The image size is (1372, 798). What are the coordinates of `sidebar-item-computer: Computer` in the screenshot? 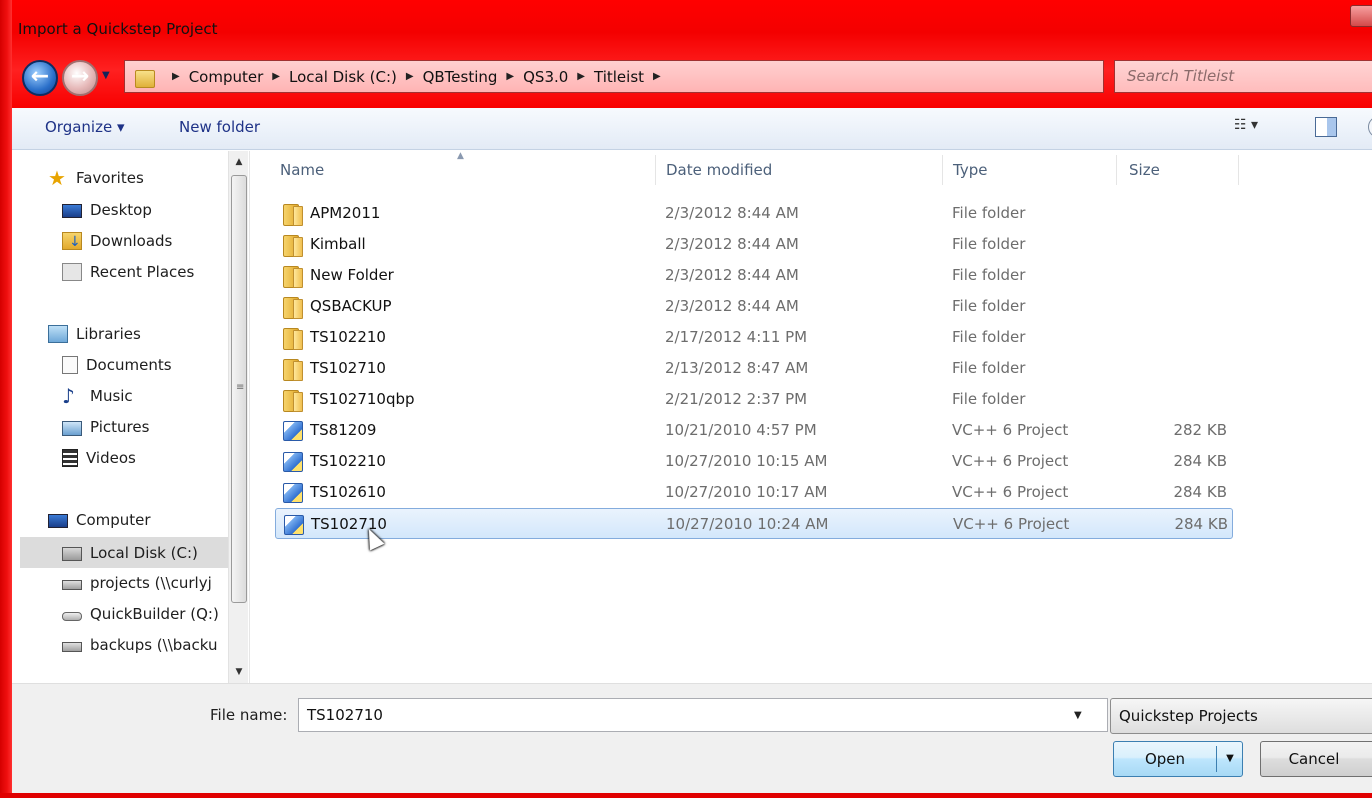 It's located at (99, 520).